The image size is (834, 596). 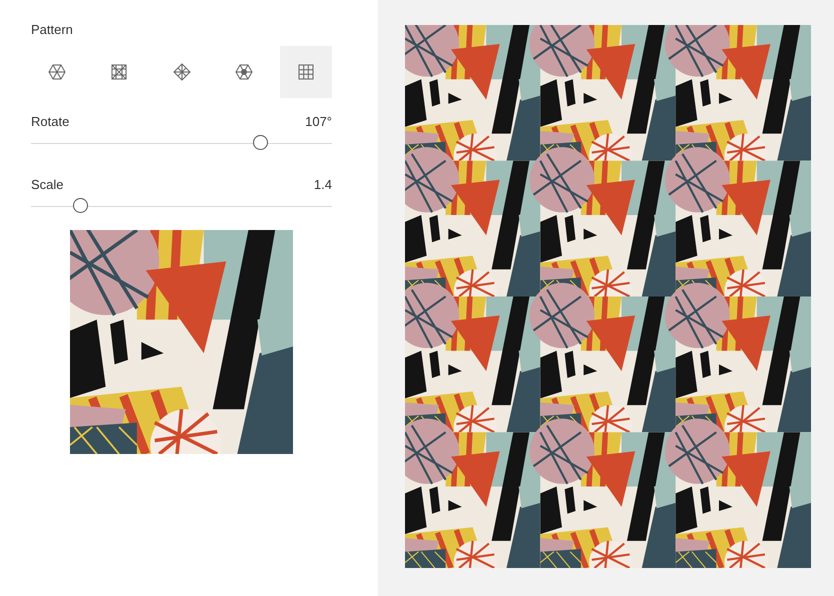 I want to click on slider-value: 1.4, so click(x=323, y=184).